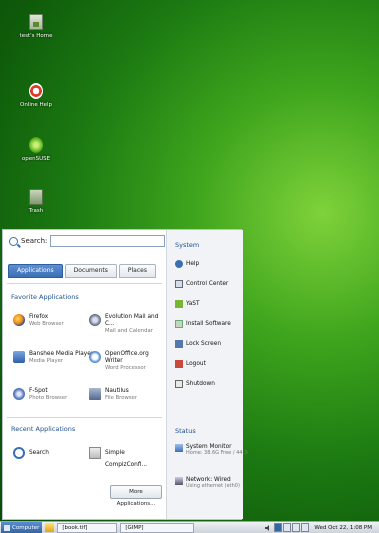 The height and width of the screenshot is (533, 379). I want to click on status-item-detail: Home: 38.6G Free / 44.3G, so click(217, 453).